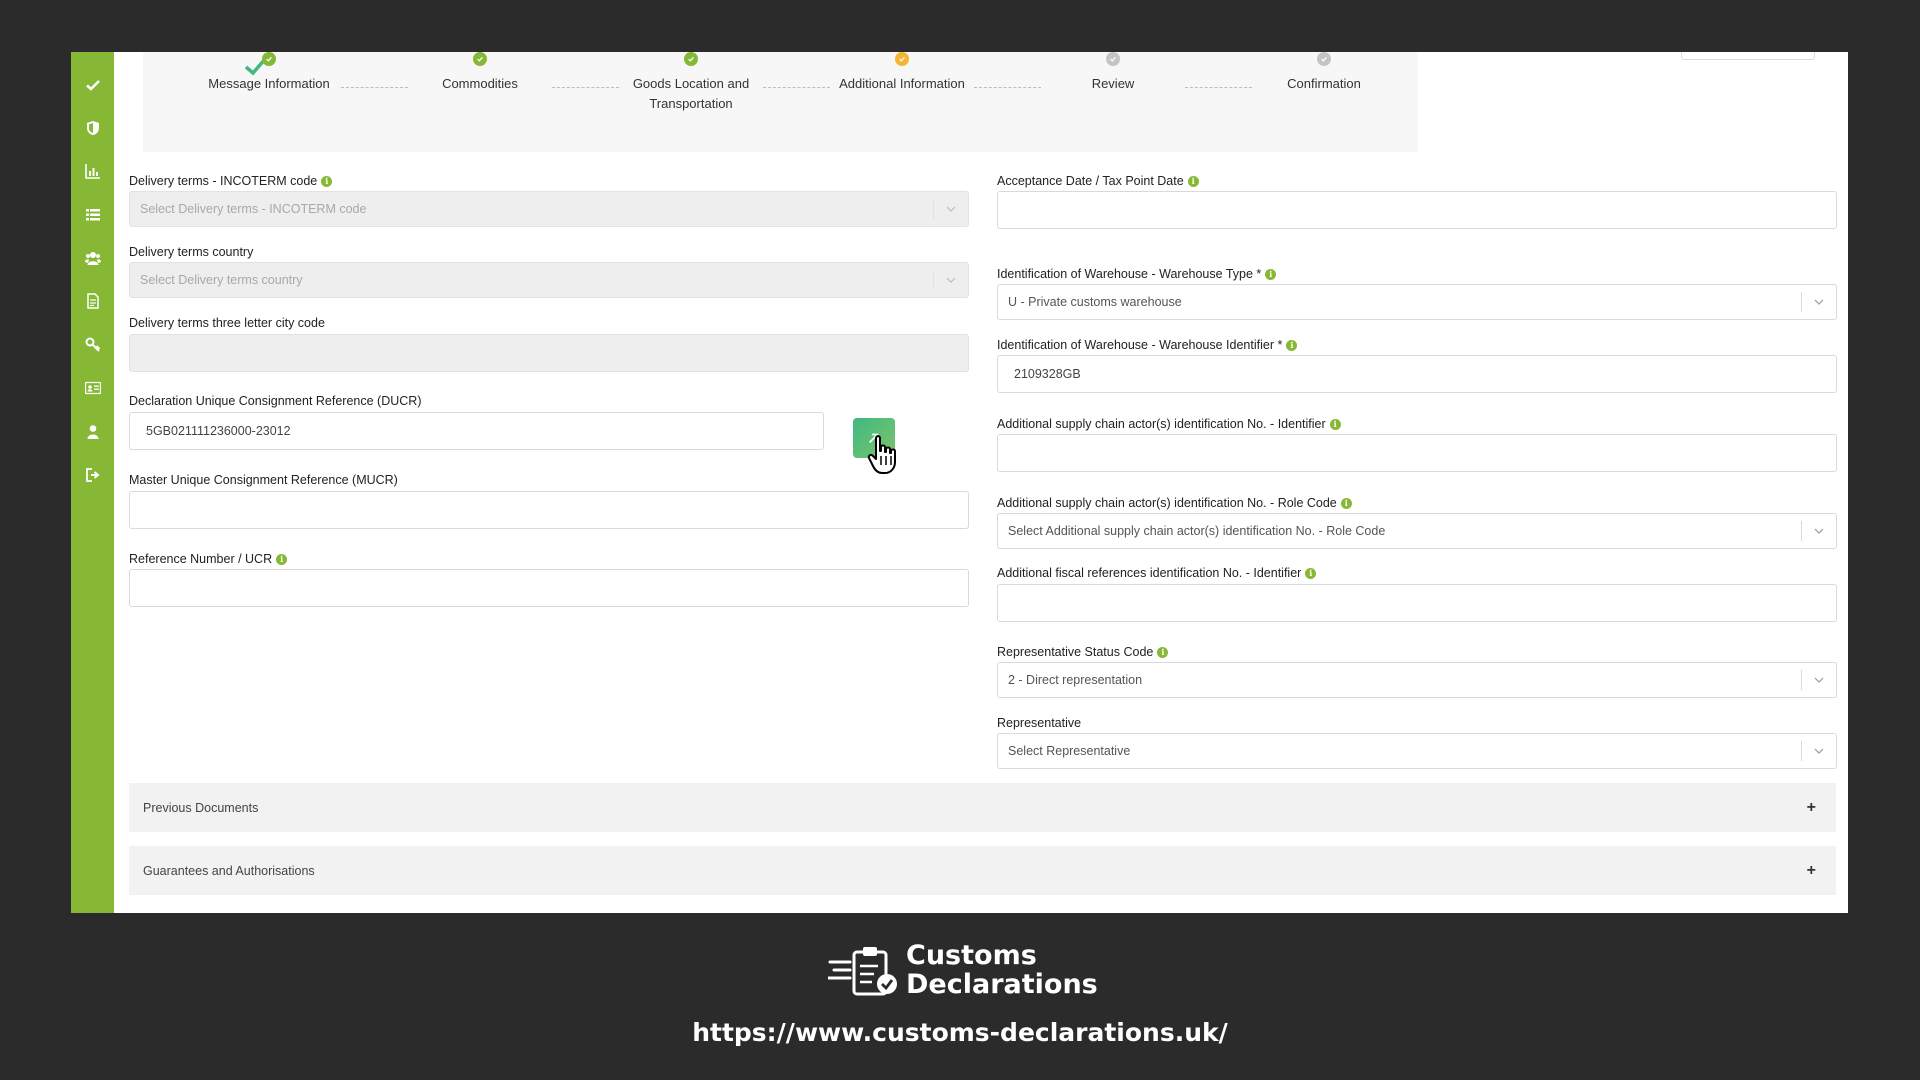 This screenshot has width=1920, height=1080. Describe the element at coordinates (92, 475) in the screenshot. I see `sign-out-icon` at that location.